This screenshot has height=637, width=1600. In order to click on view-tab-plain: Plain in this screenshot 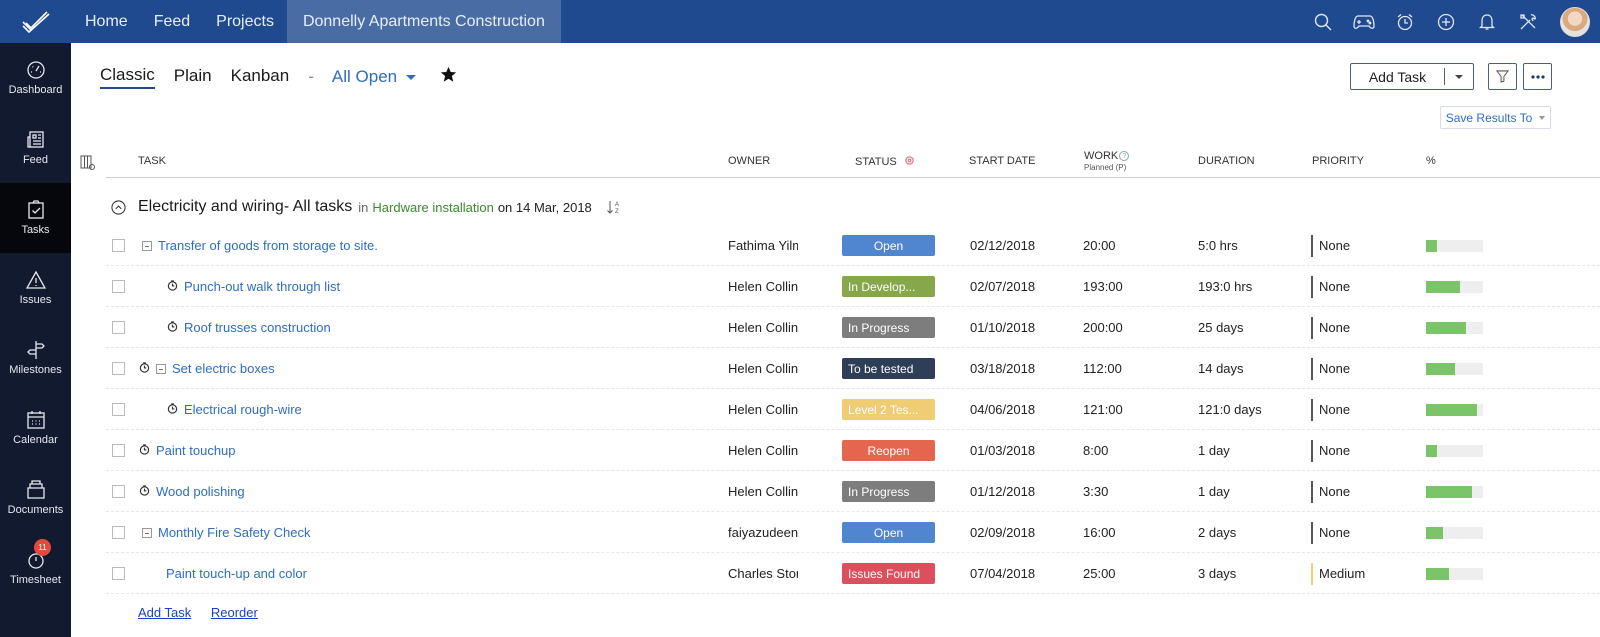, I will do `click(193, 77)`.